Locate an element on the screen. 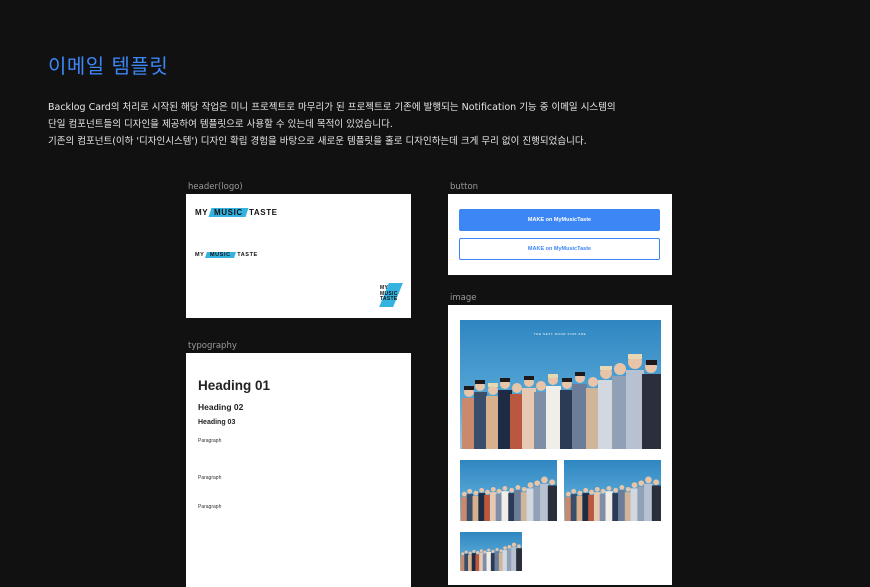 The height and width of the screenshot is (587, 870). outline-button: MAKE on MyMusicTaste is located at coordinates (559, 249).